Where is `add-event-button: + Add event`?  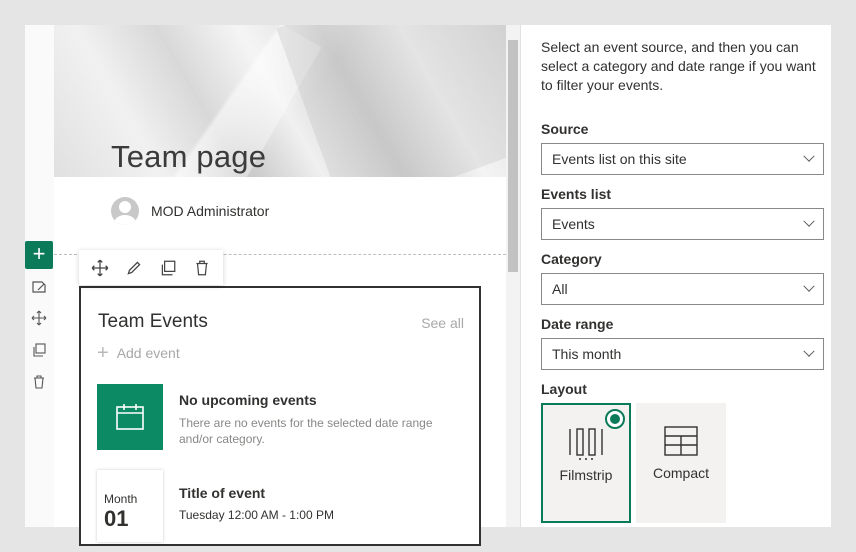 add-event-button: + Add event is located at coordinates (138, 353).